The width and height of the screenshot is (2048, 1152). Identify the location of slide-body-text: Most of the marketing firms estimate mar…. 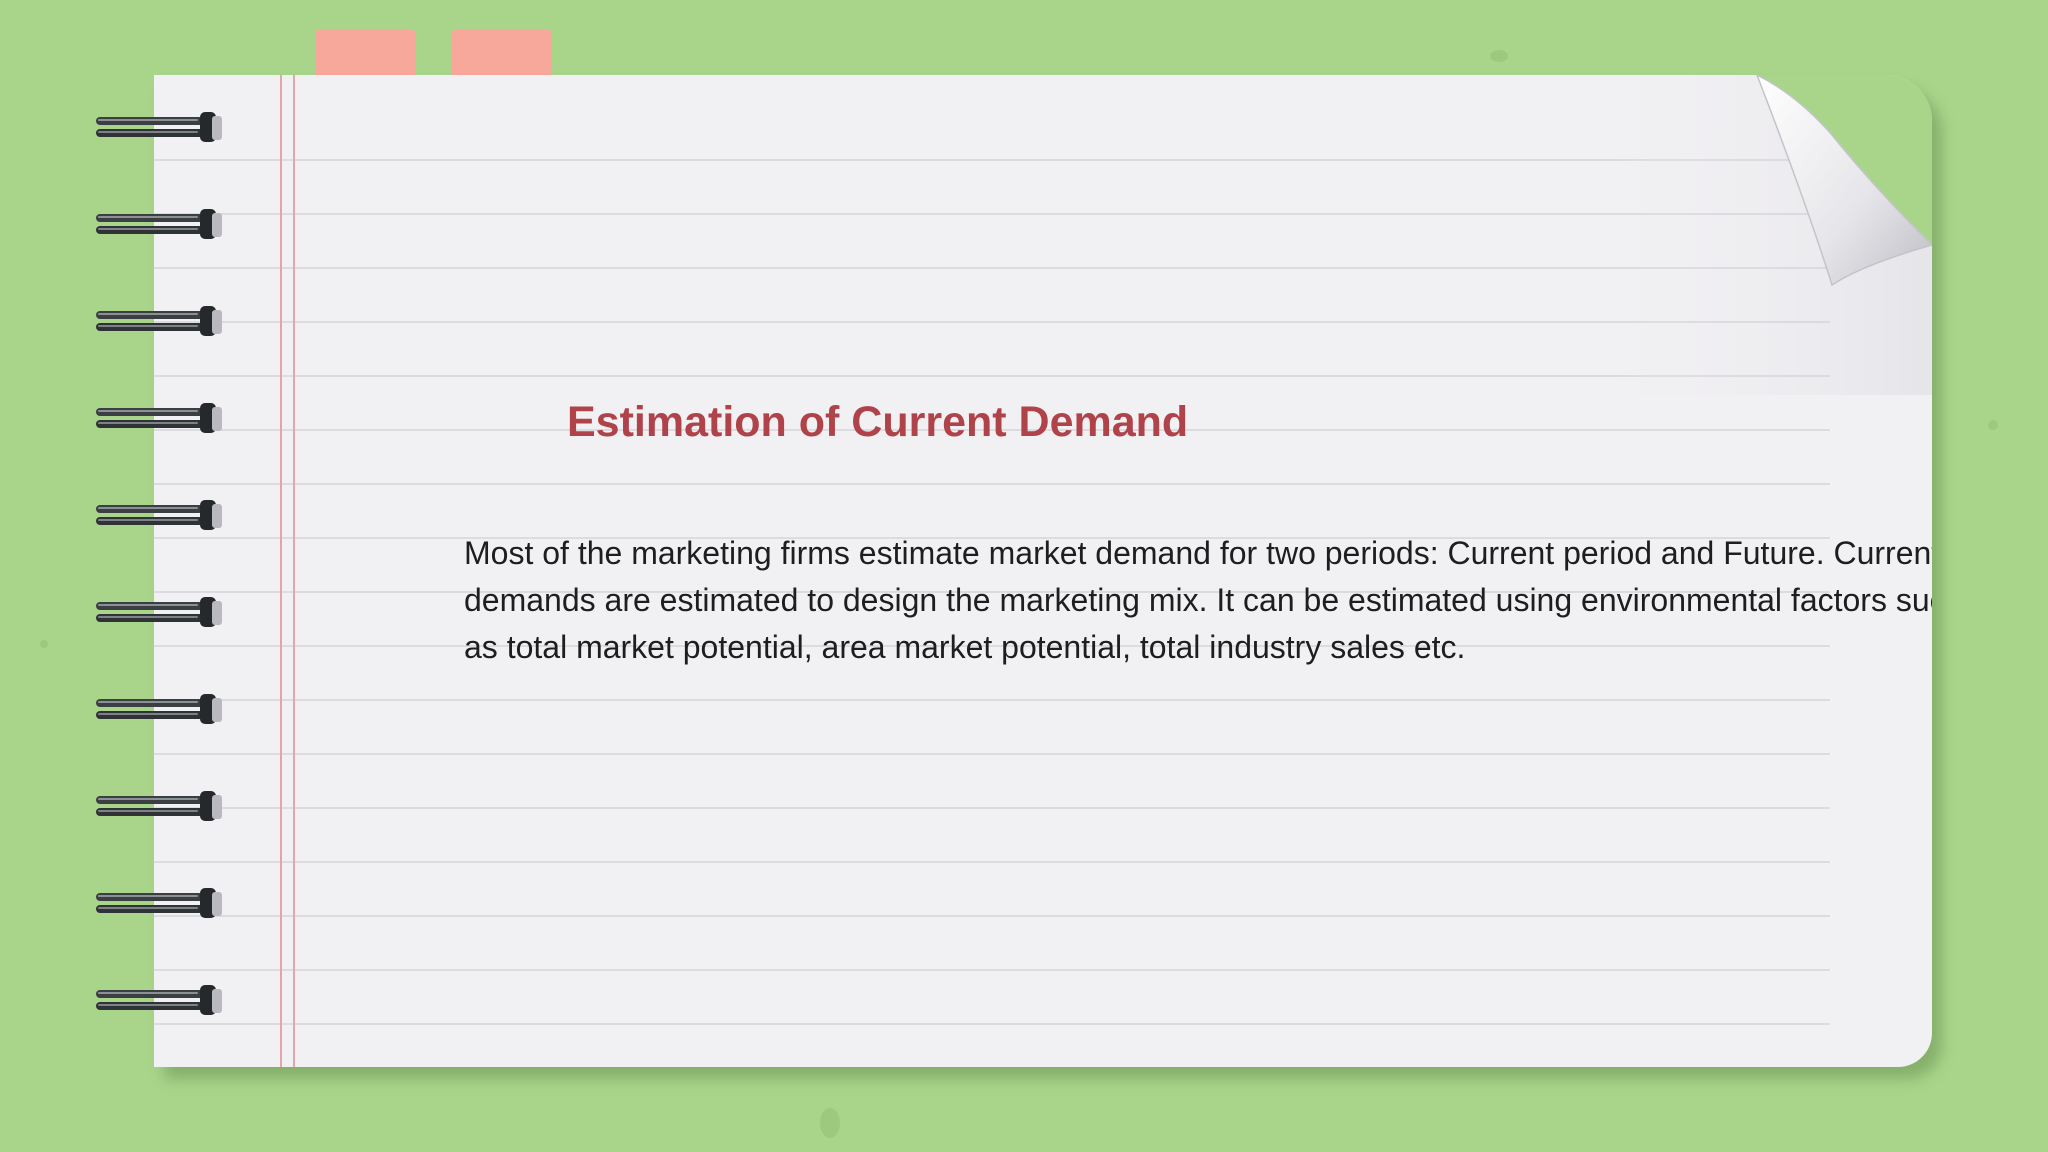
(1198, 600).